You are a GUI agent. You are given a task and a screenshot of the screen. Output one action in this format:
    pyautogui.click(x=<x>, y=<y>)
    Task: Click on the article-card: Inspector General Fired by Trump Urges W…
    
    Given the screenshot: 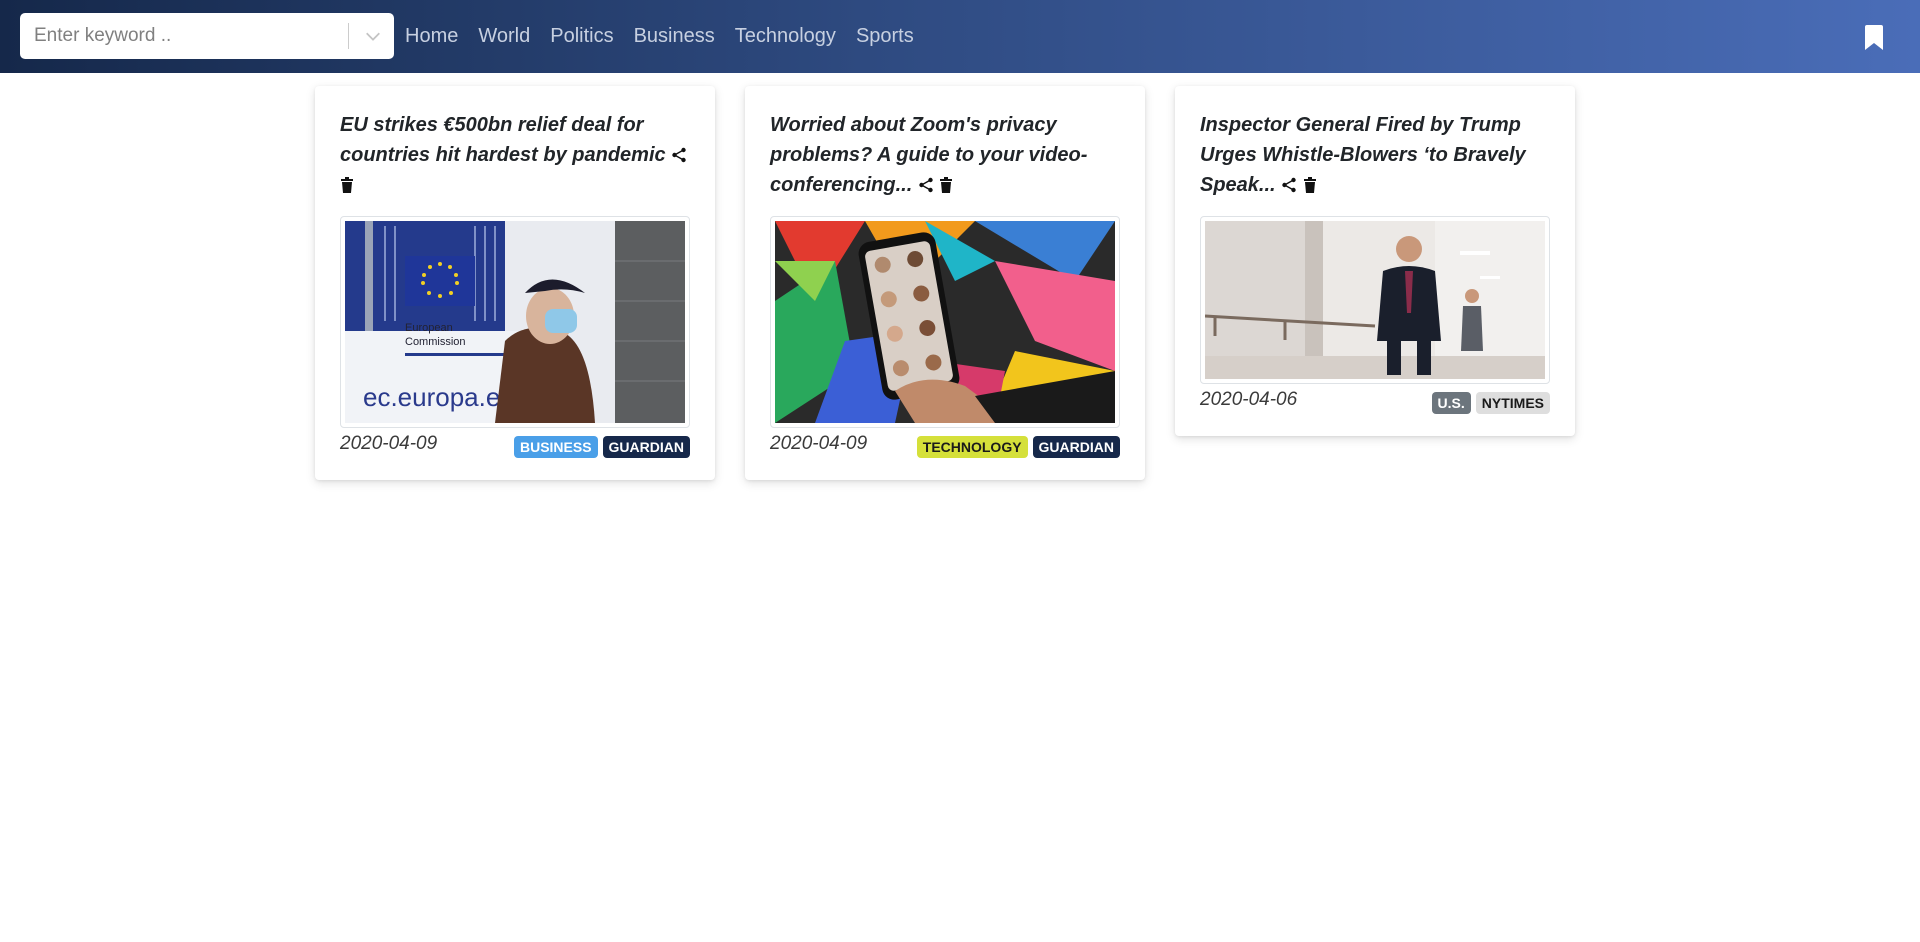 What is the action you would take?
    pyautogui.click(x=1375, y=261)
    